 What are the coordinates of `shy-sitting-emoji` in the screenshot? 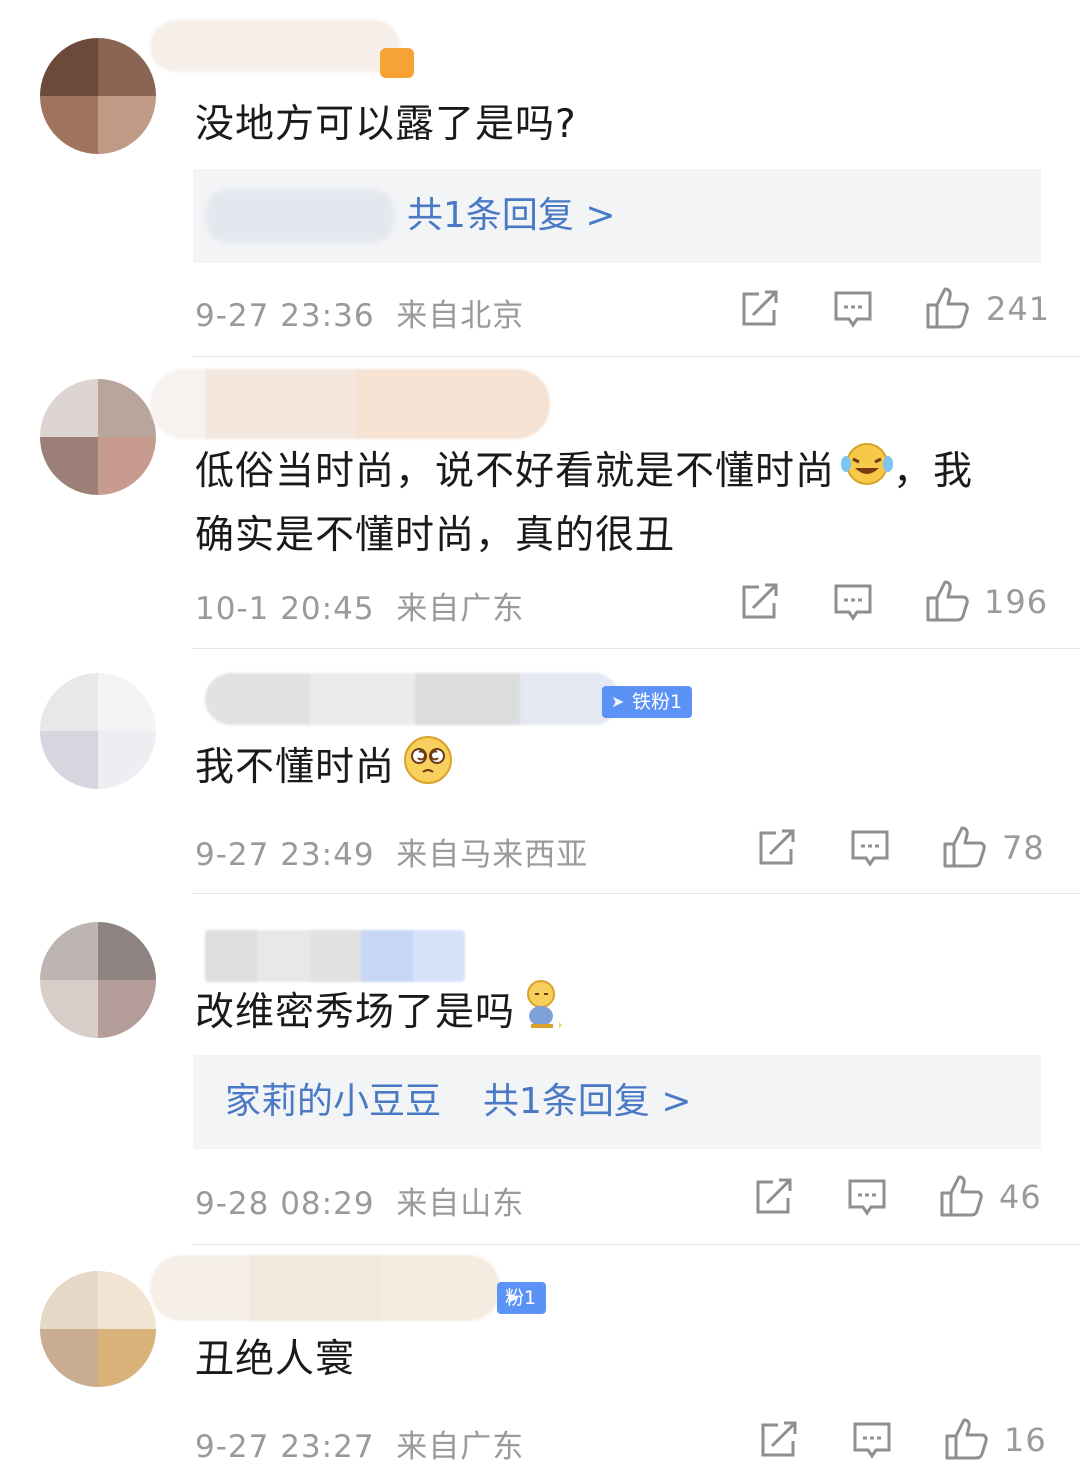 It's located at (543, 1014).